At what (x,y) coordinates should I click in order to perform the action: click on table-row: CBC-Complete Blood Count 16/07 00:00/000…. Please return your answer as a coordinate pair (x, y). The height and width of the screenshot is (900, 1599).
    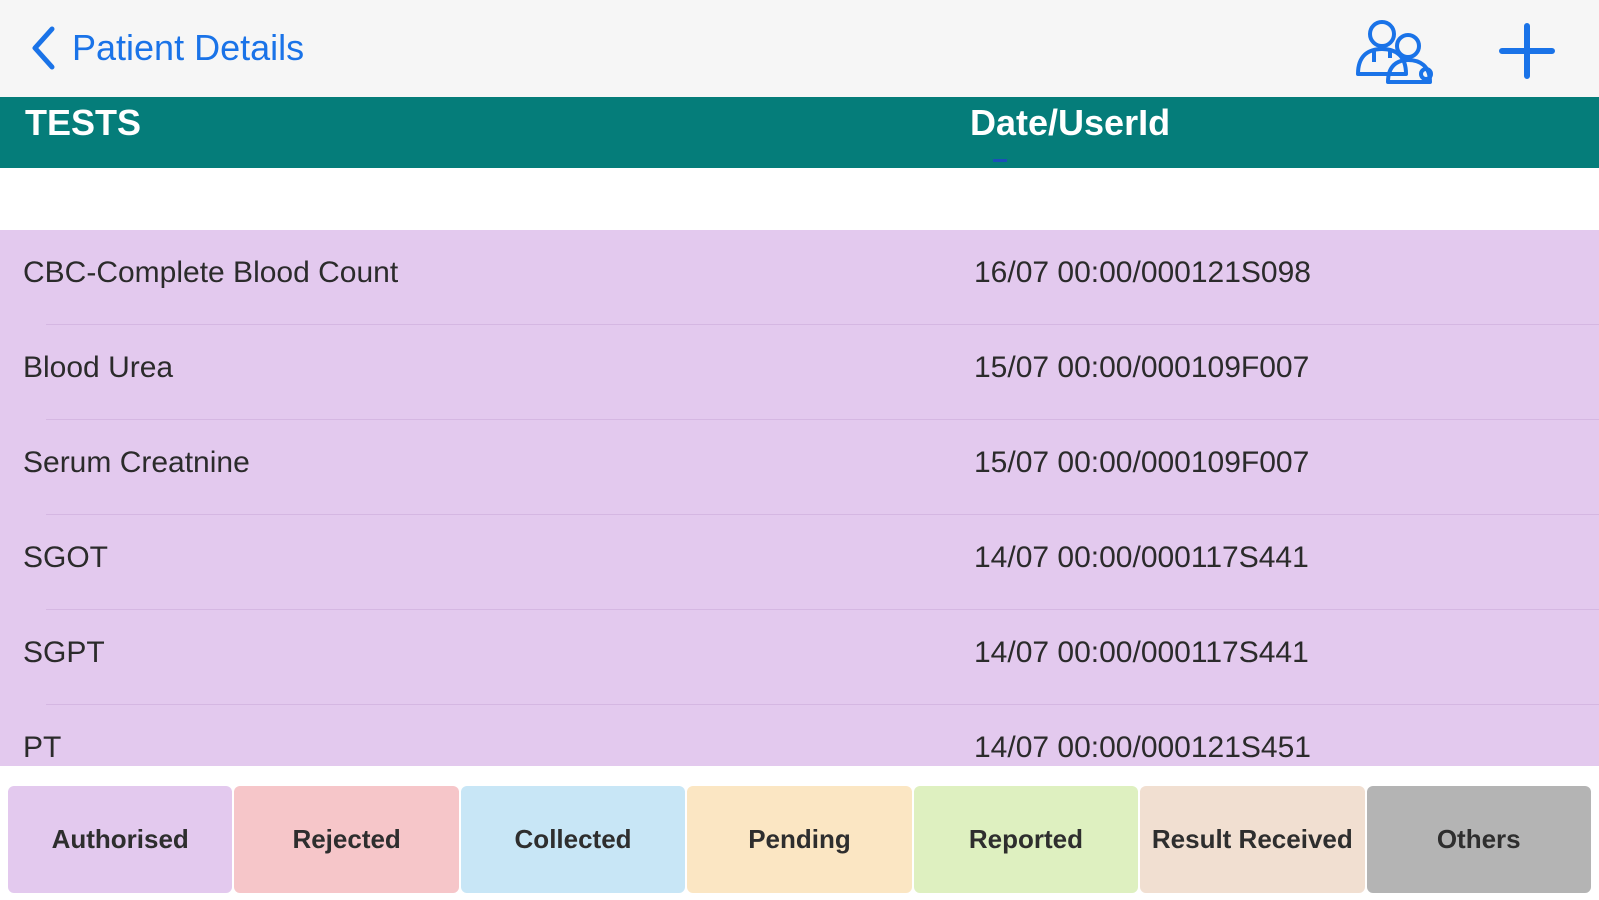
    Looking at the image, I should click on (799, 277).